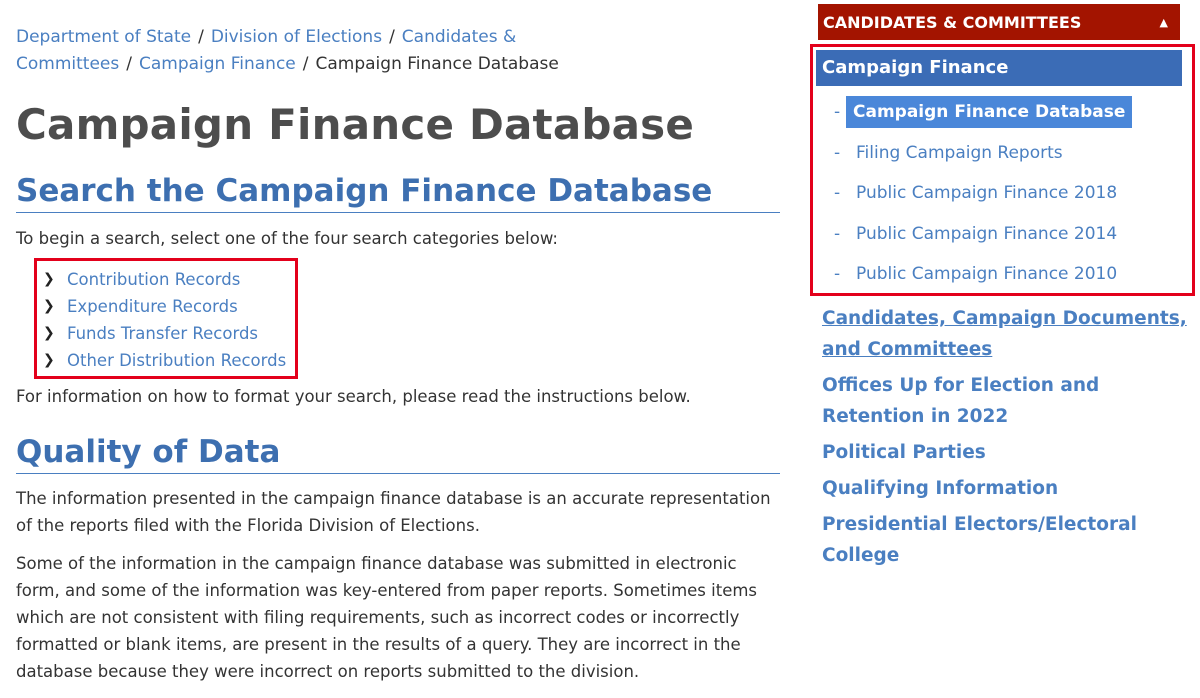 Image resolution: width=1200 pixels, height=698 pixels. What do you see at coordinates (398, 192) in the screenshot?
I see `search-heading: Search the Campaign Finance Database` at bounding box center [398, 192].